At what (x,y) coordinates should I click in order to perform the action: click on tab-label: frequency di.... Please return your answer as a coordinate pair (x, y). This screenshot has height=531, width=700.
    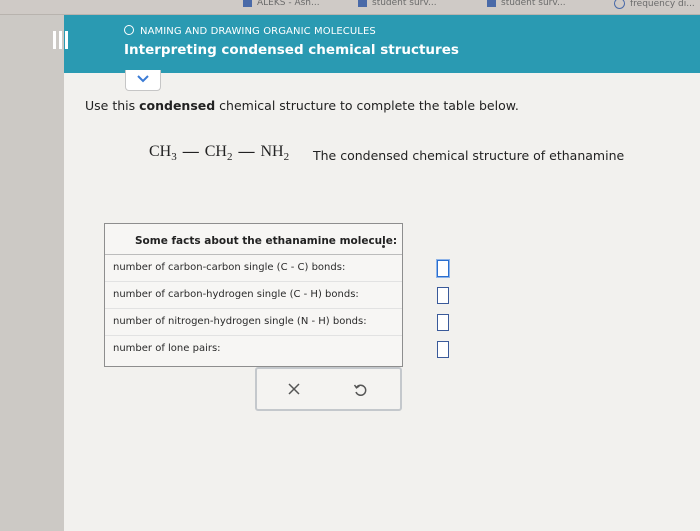
    Looking at the image, I should click on (662, 4).